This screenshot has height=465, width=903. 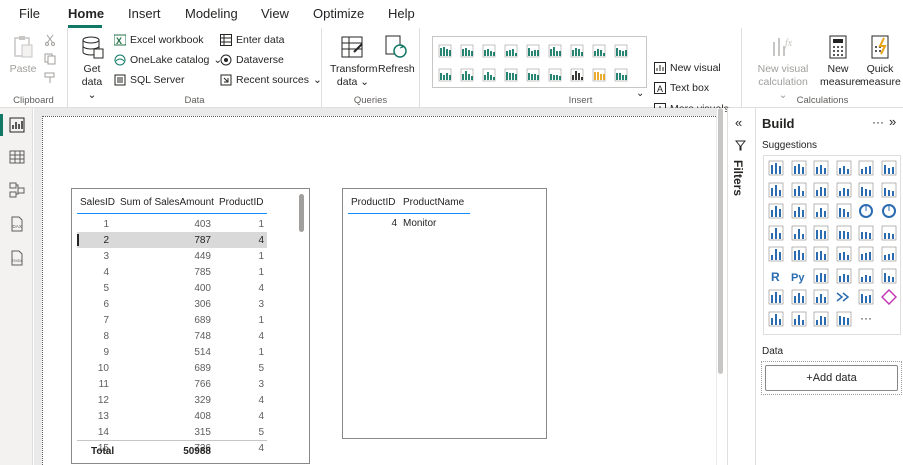 I want to click on tmdl-view-icon: TMDL, so click(x=17, y=258).